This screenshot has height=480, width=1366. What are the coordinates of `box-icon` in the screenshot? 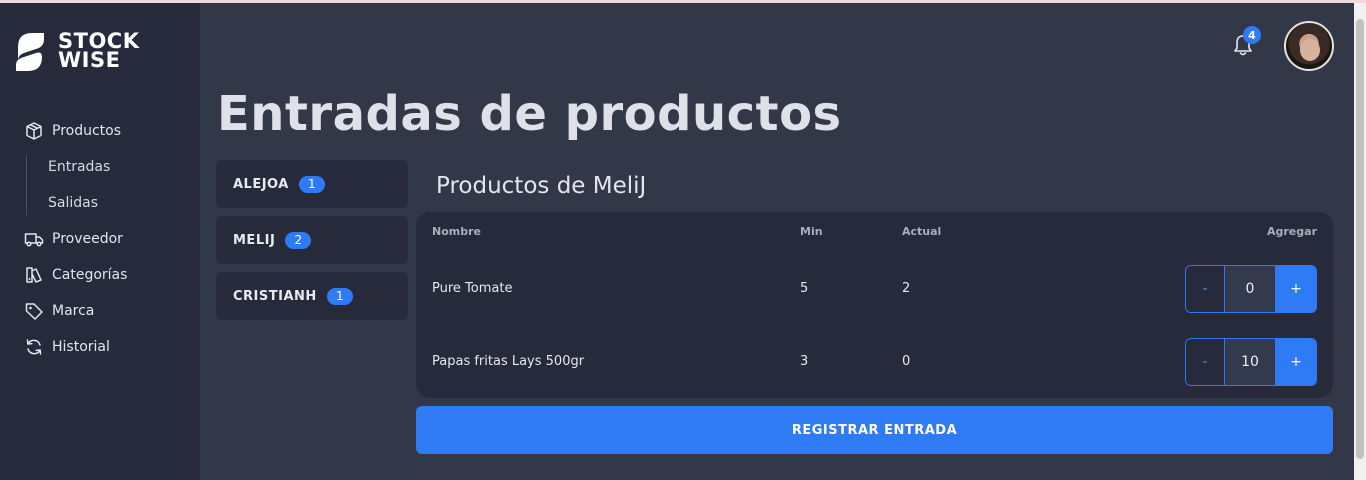 It's located at (34, 131).